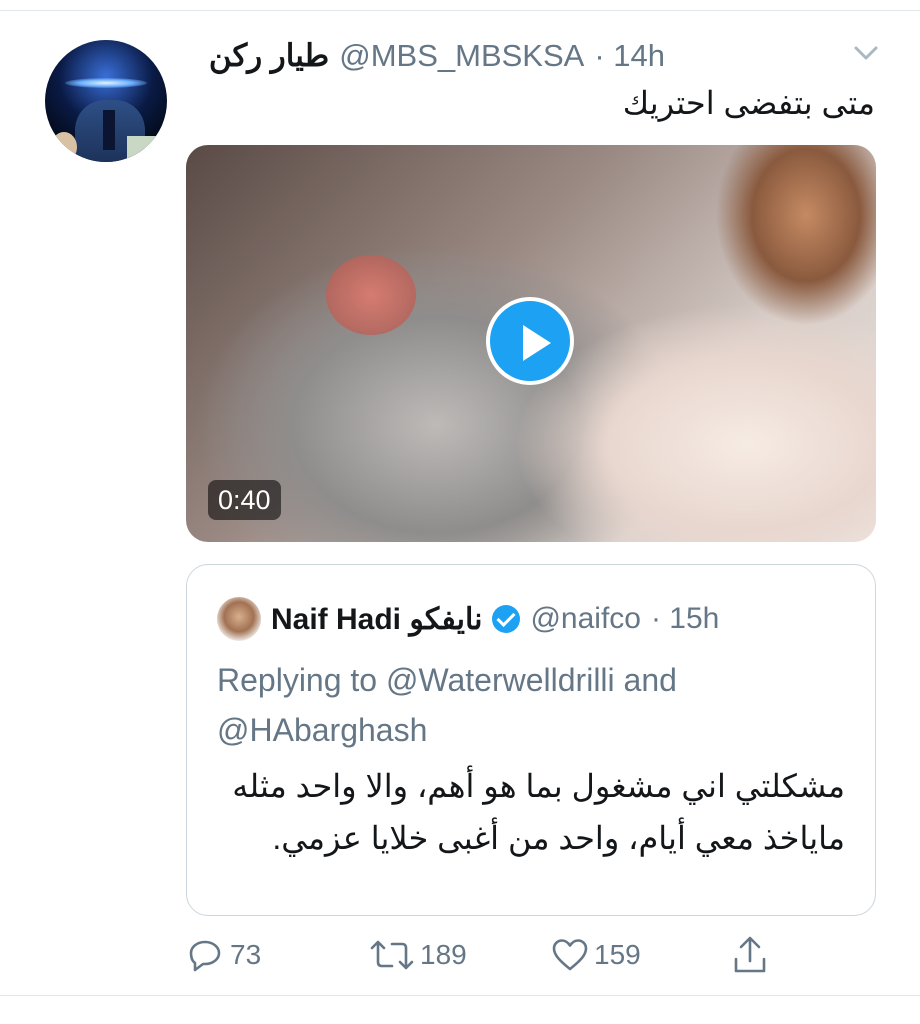 The width and height of the screenshot is (920, 1024). Describe the element at coordinates (460, 10) in the screenshot. I see `top-divider` at that location.